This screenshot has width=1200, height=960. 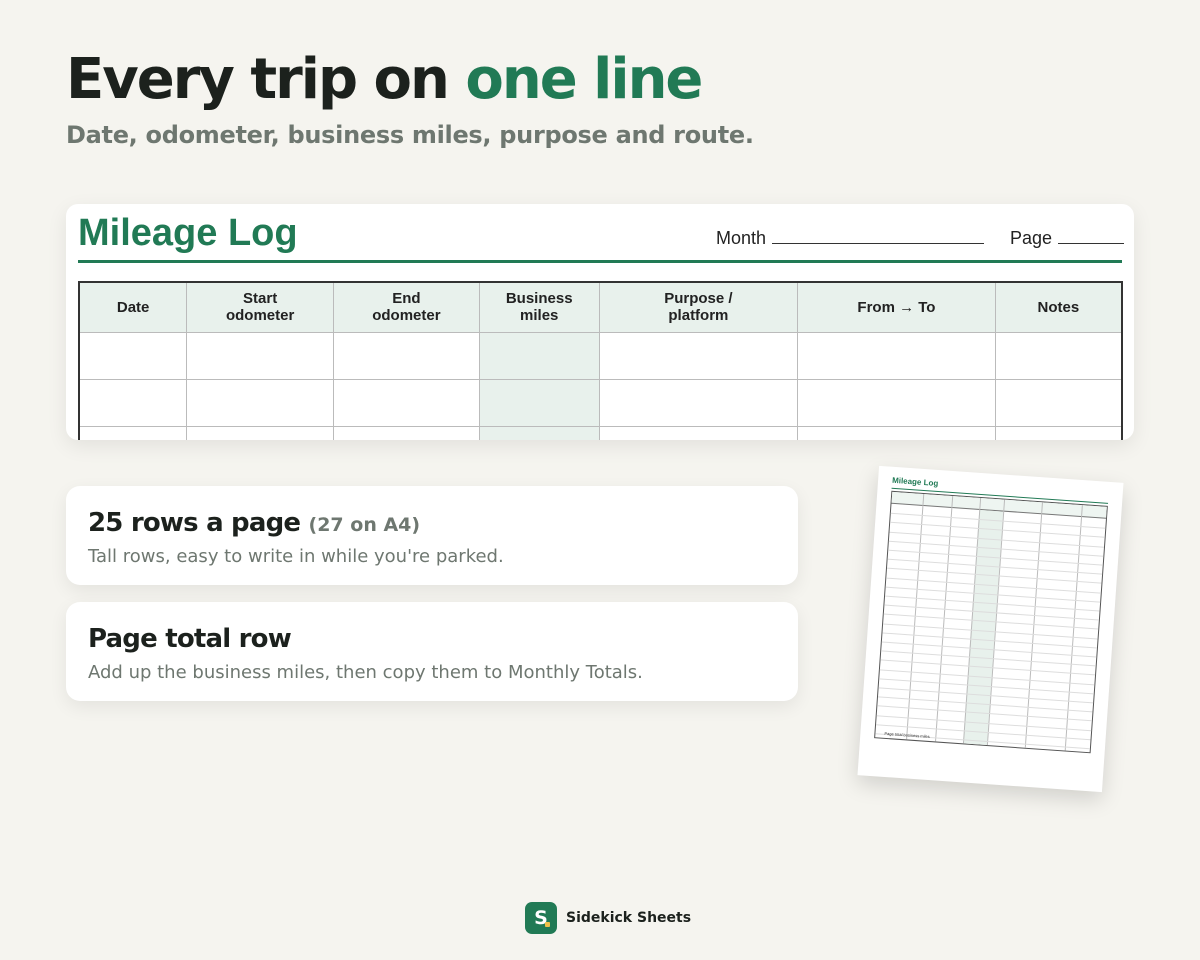 I want to click on feature-title: 25 rows a page (27 on A4), so click(x=254, y=523).